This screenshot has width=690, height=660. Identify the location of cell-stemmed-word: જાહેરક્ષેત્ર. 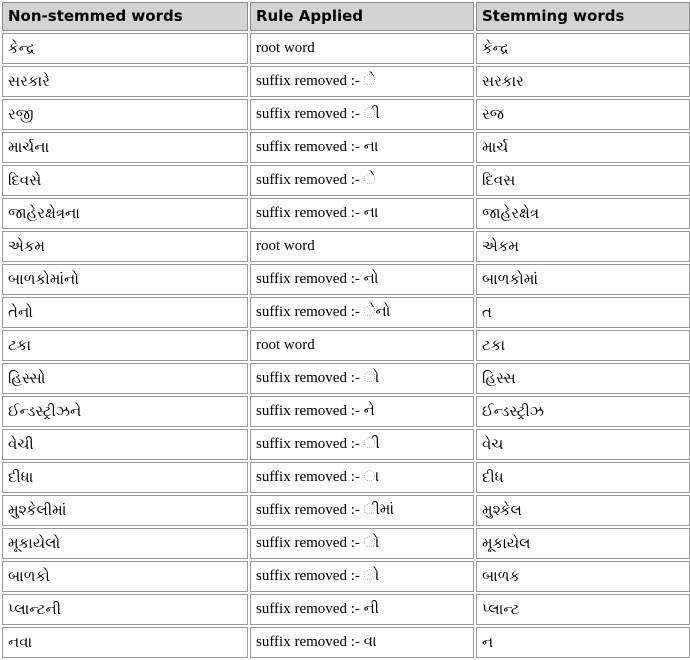
(583, 213).